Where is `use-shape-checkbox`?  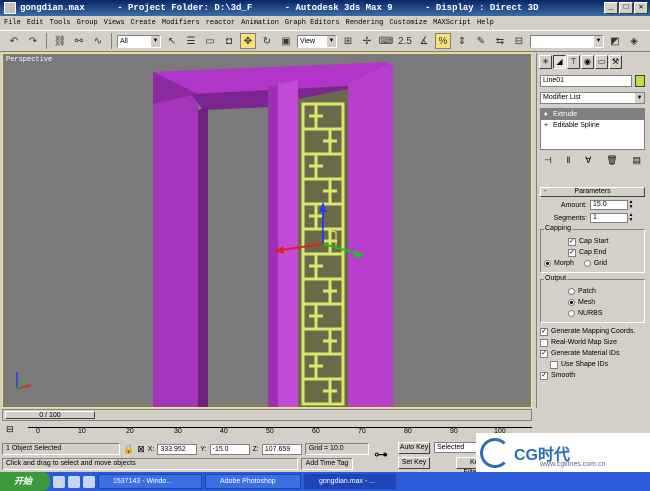 use-shape-checkbox is located at coordinates (554, 364).